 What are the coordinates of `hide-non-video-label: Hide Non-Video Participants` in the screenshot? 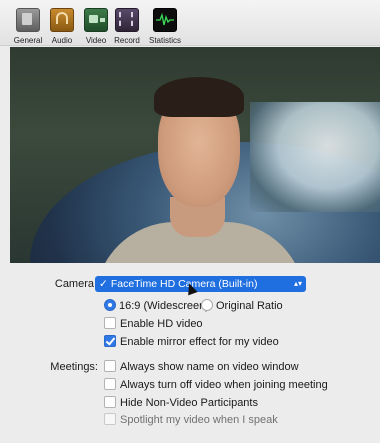 It's located at (189, 403).